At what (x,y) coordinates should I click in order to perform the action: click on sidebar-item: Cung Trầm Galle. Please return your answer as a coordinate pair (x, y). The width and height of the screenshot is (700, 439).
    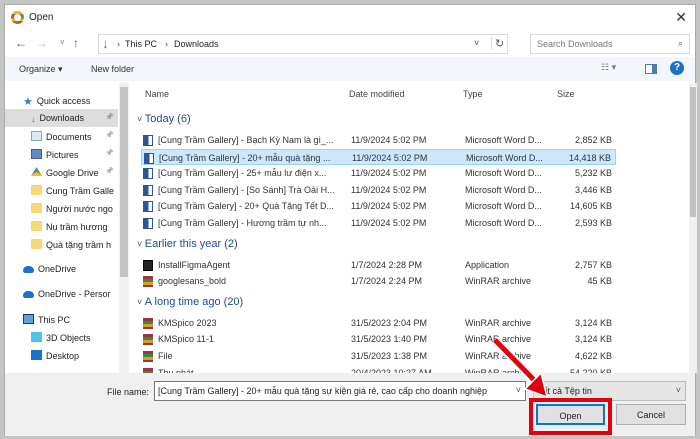
    Looking at the image, I should click on (61, 190).